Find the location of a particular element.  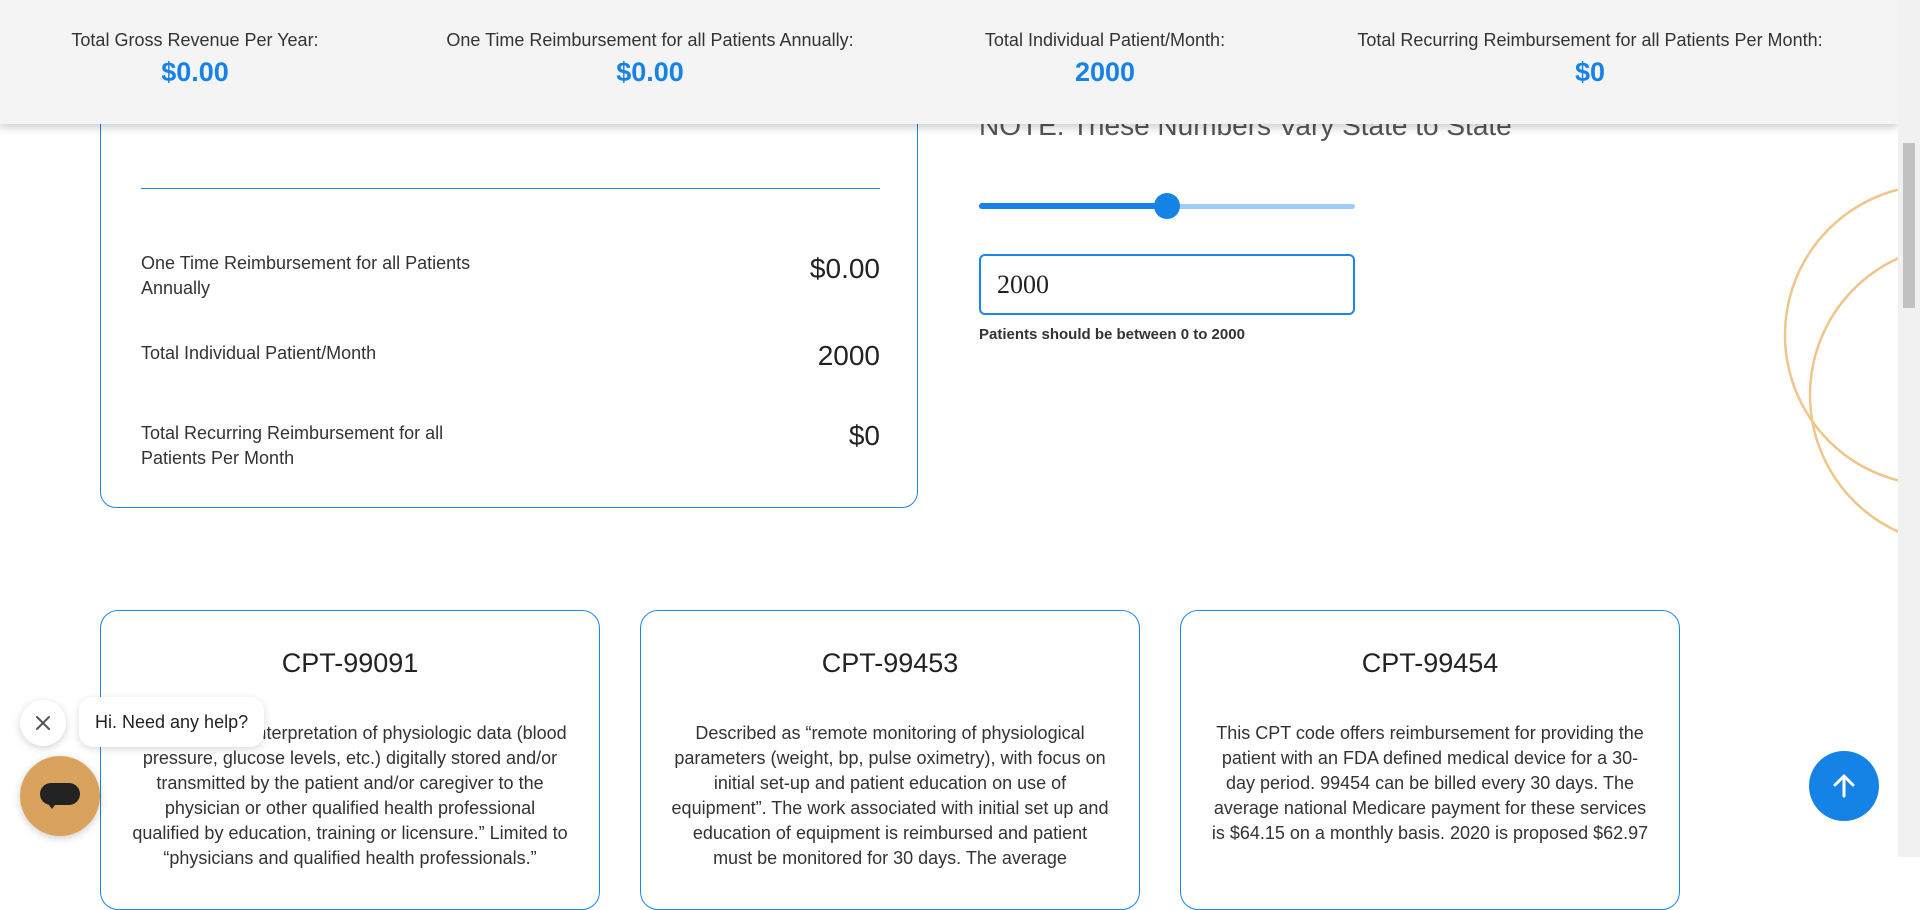

arrow-up-icon is located at coordinates (1844, 786).